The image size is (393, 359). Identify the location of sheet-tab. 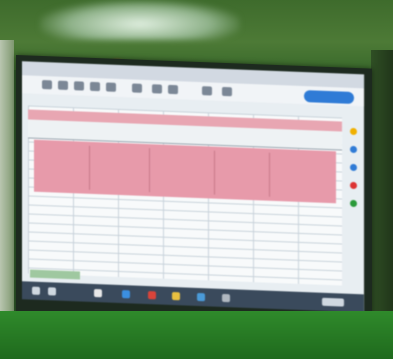
(55, 274).